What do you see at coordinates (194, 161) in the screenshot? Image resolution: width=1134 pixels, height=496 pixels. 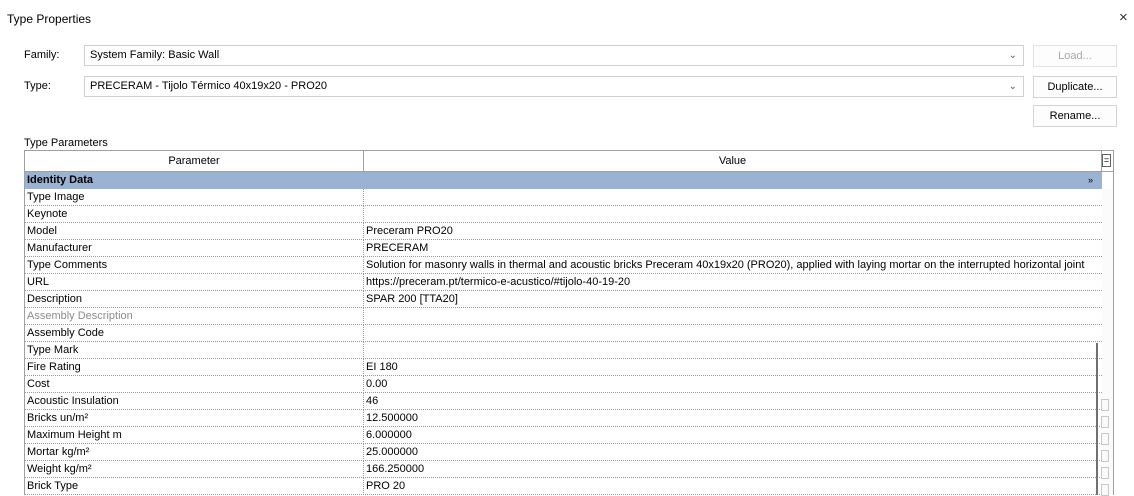 I see `column-header-parameter: Parameter` at bounding box center [194, 161].